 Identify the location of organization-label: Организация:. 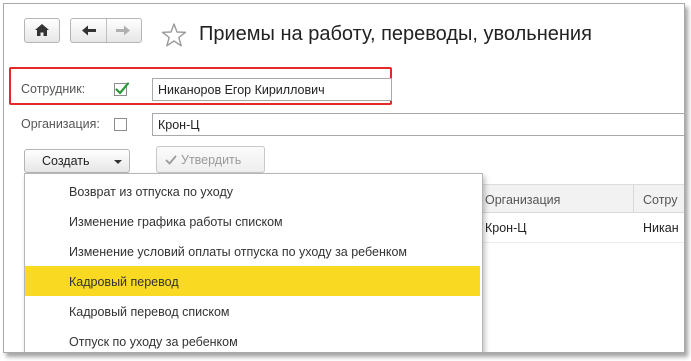
(60, 124).